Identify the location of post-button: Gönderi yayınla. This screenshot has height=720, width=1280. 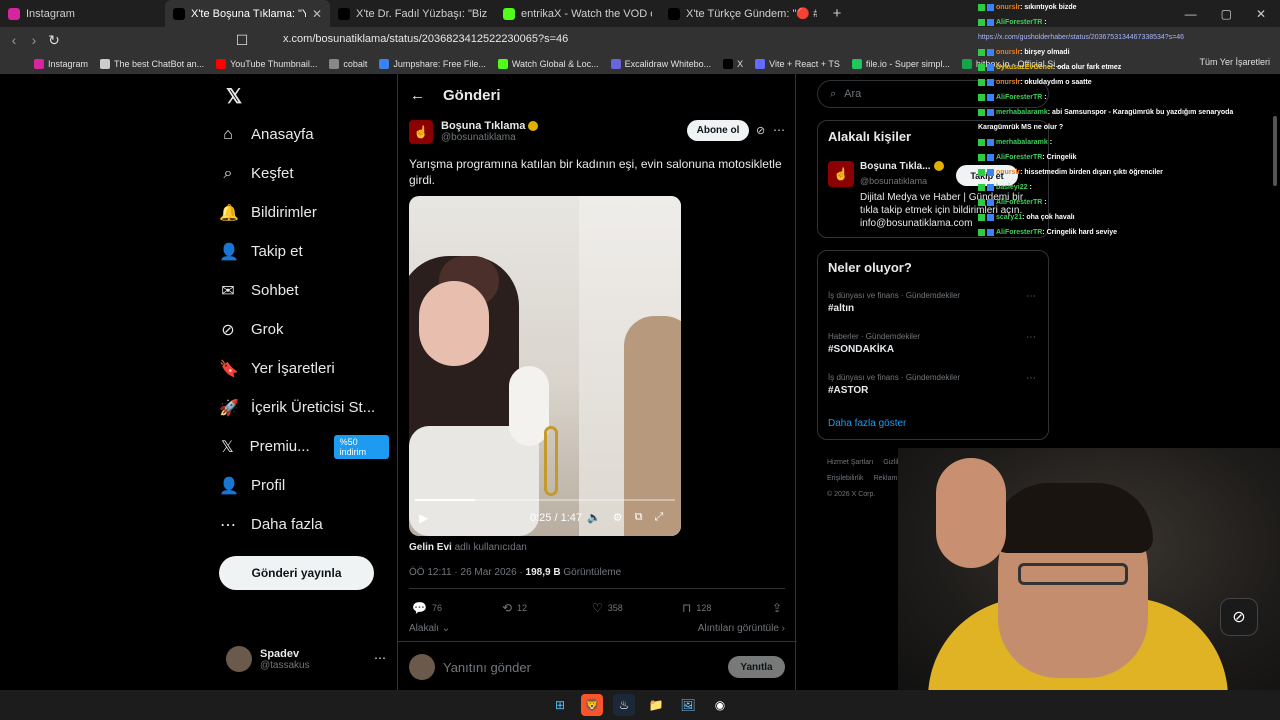
(296, 573).